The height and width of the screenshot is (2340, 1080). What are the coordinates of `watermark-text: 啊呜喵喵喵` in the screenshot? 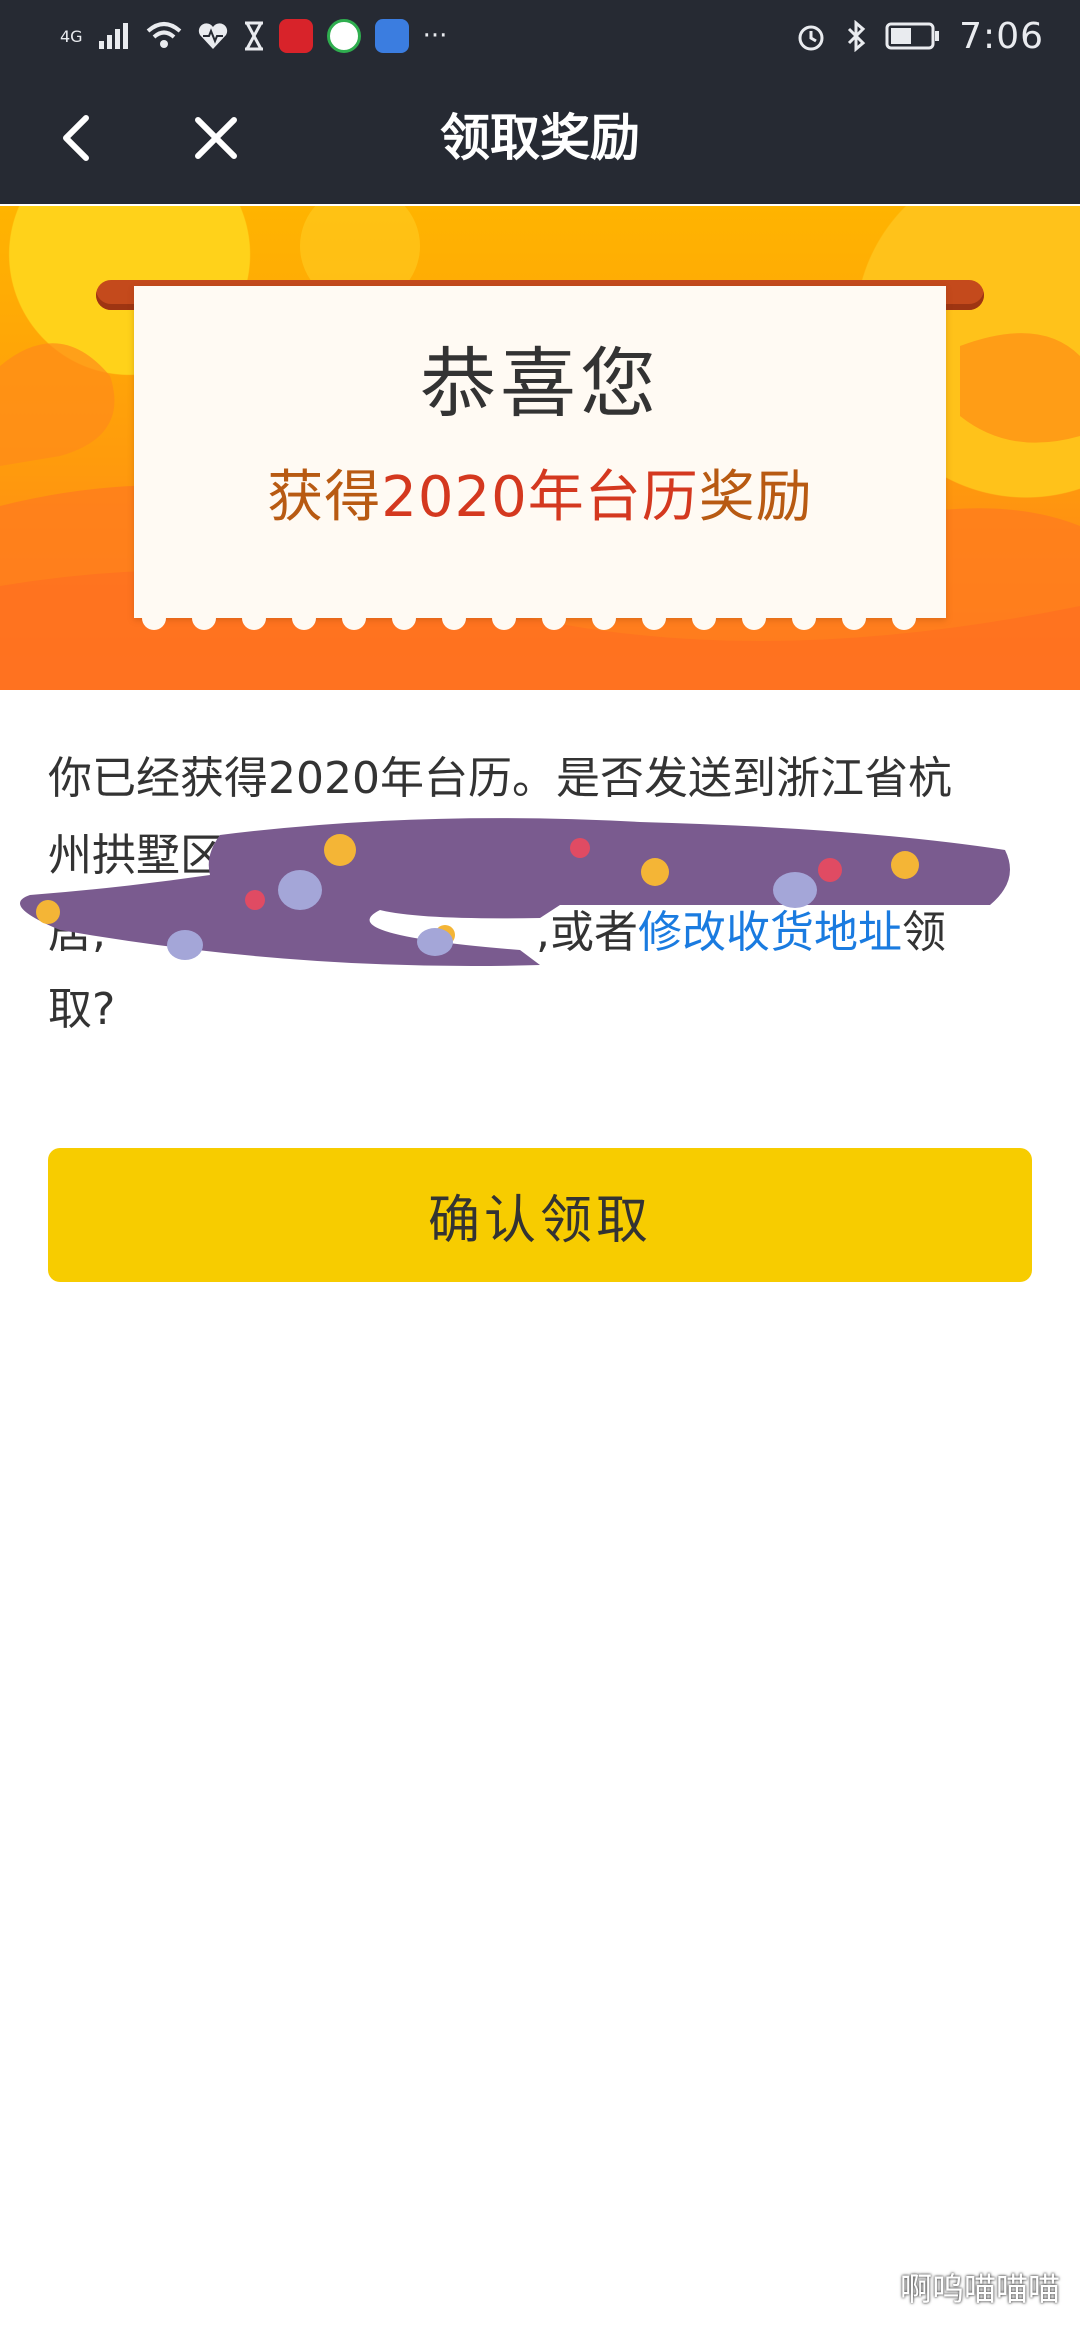 It's located at (979, 2289).